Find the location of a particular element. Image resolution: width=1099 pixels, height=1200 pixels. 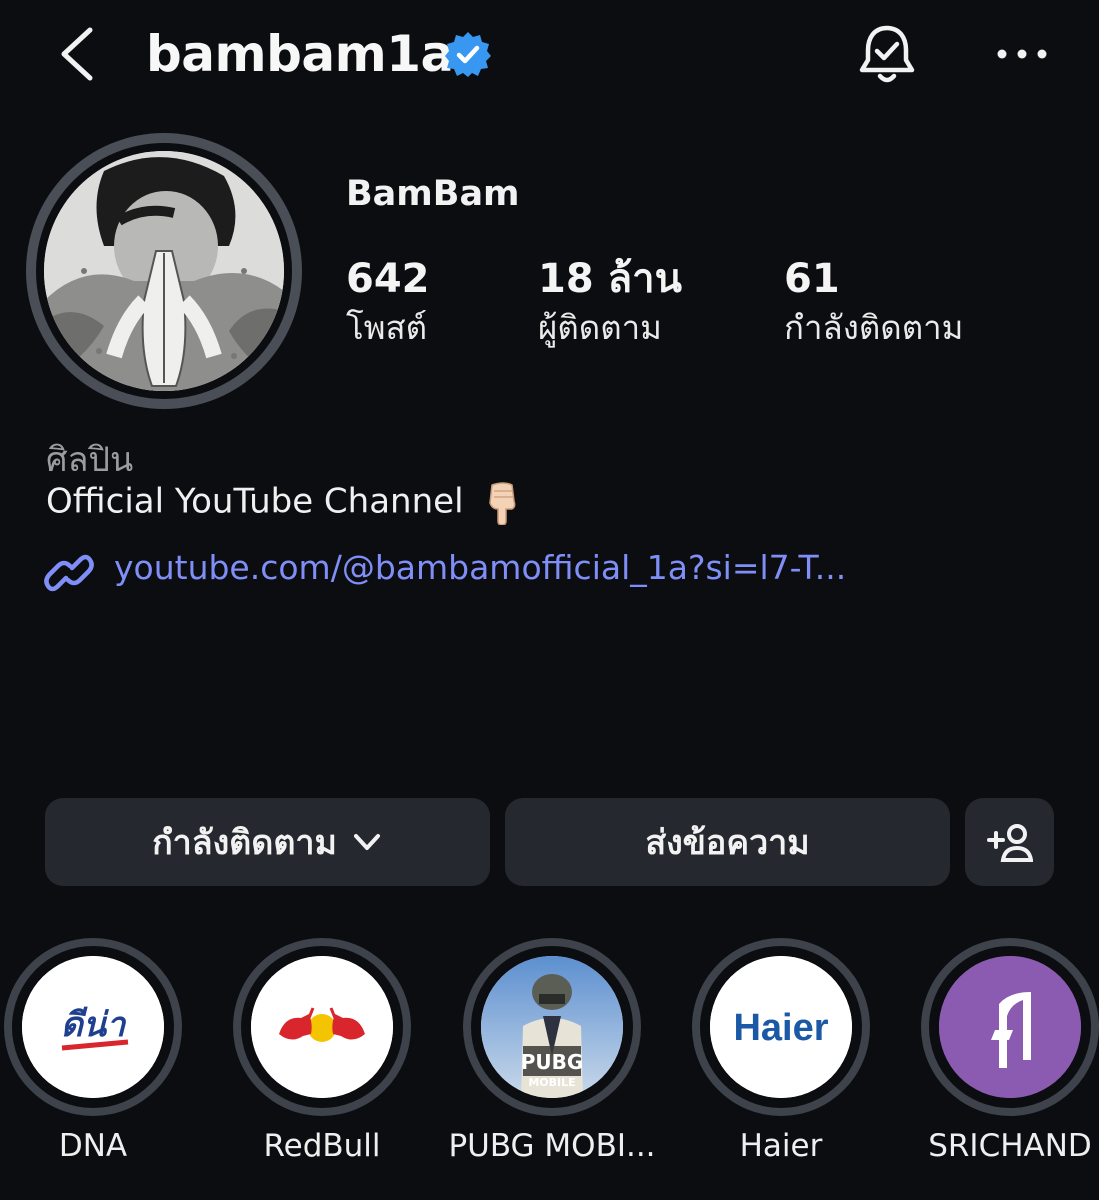

message-button-label: ส่งข้อความ is located at coordinates (727, 843).